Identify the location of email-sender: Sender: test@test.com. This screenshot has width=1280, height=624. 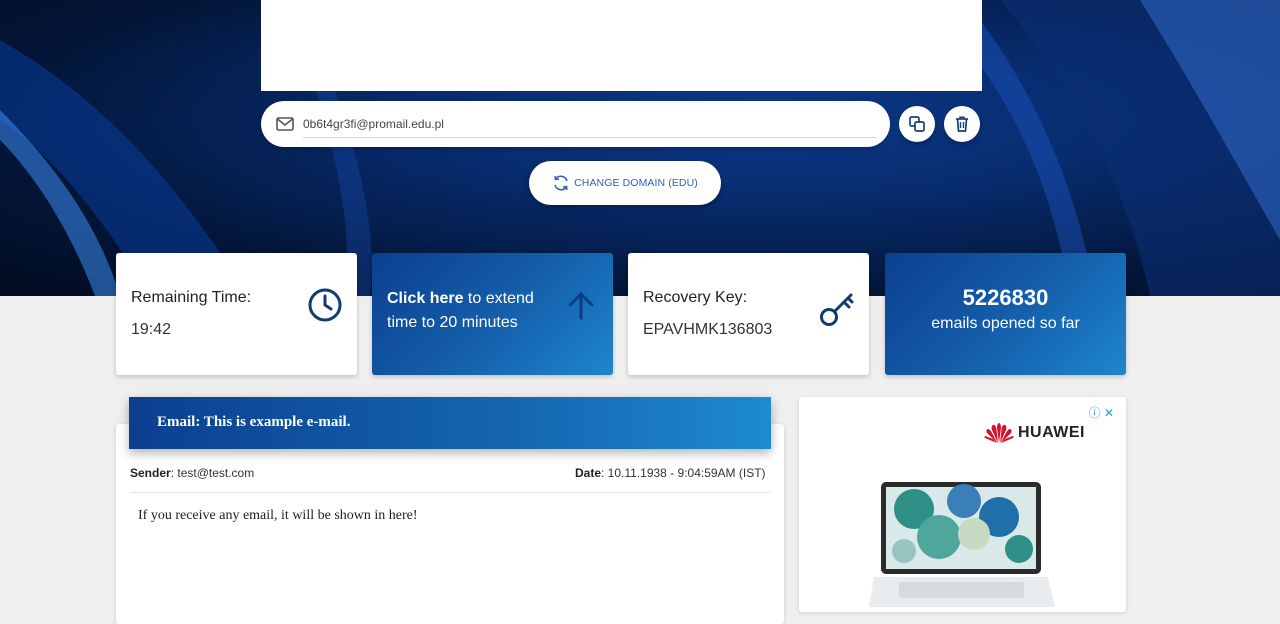
(192, 473).